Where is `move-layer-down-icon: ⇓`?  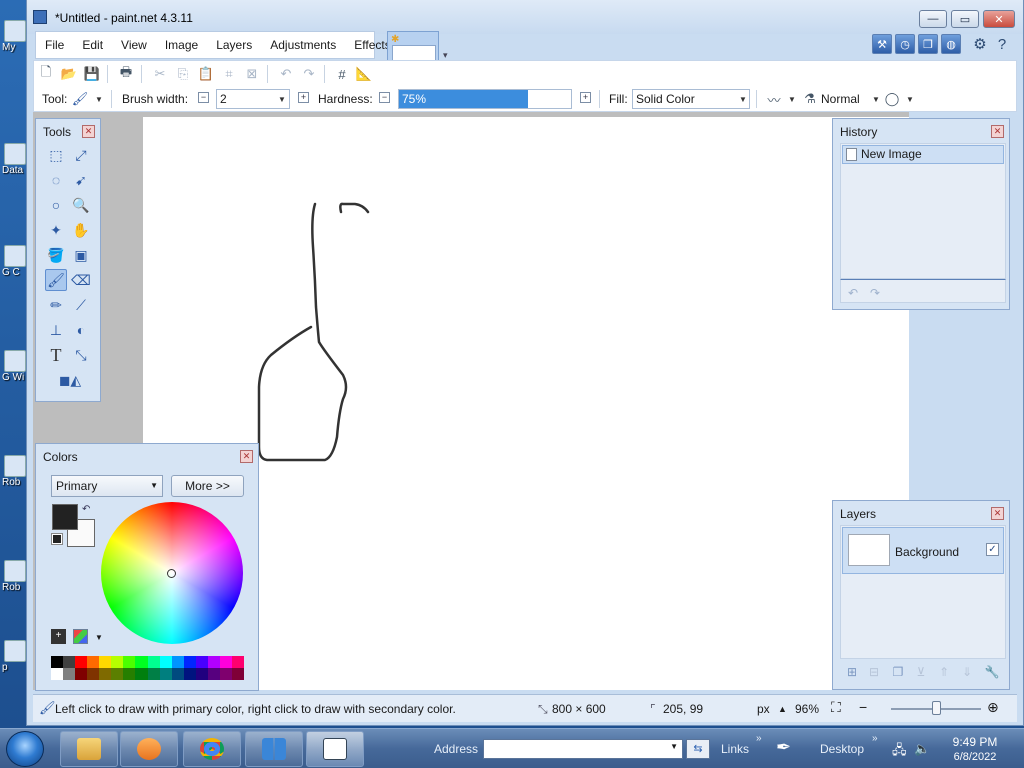 move-layer-down-icon: ⇓ is located at coordinates (967, 672).